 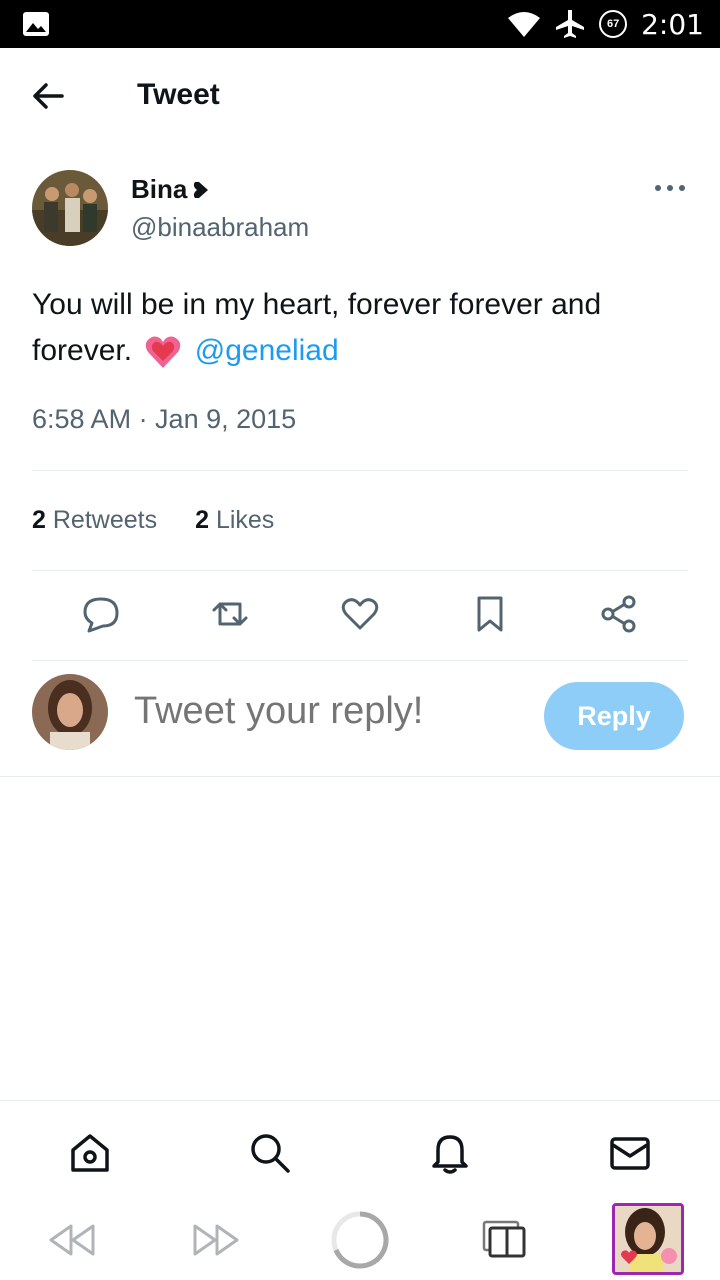 I want to click on tweet-stats: 2 Retweets 2 Likes, so click(x=153, y=520).